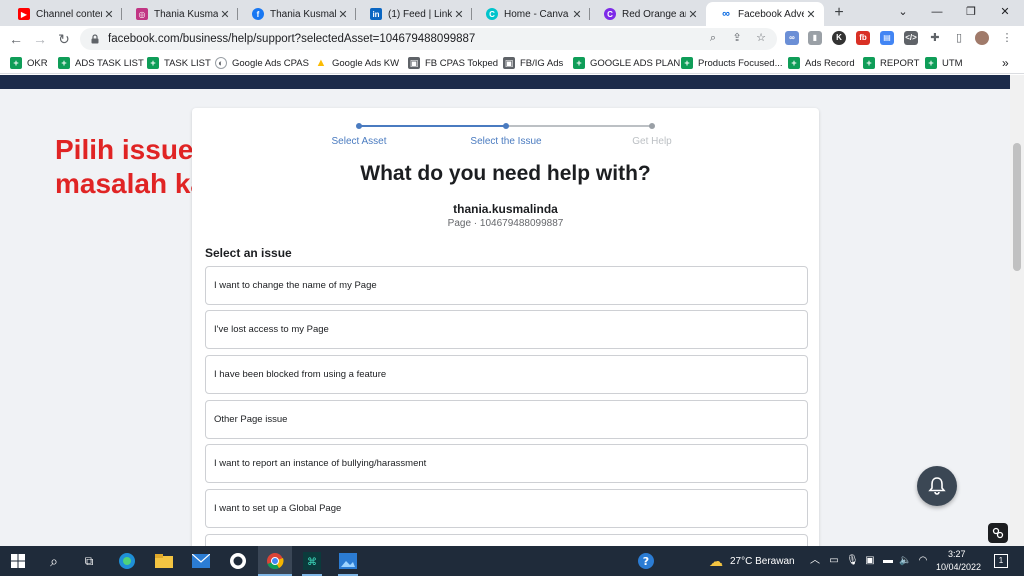 The width and height of the screenshot is (1024, 576). What do you see at coordinates (888, 561) in the screenshot?
I see `battery-icon: ▬` at bounding box center [888, 561].